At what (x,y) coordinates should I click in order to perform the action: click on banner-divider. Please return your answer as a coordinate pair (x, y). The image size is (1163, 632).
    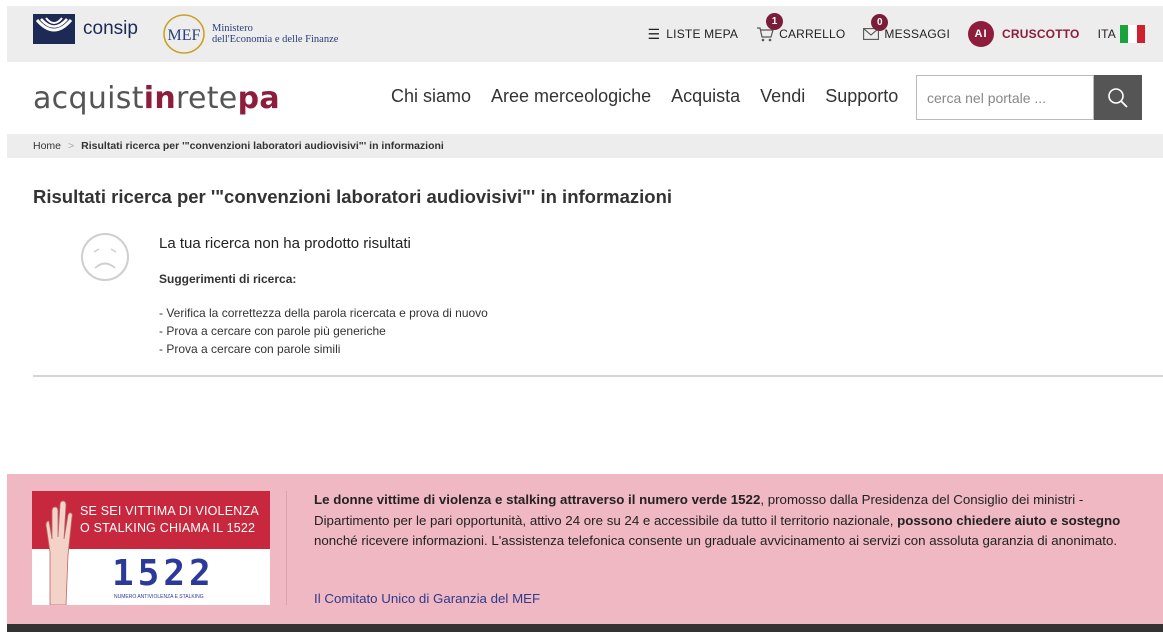
    Looking at the image, I should click on (286, 548).